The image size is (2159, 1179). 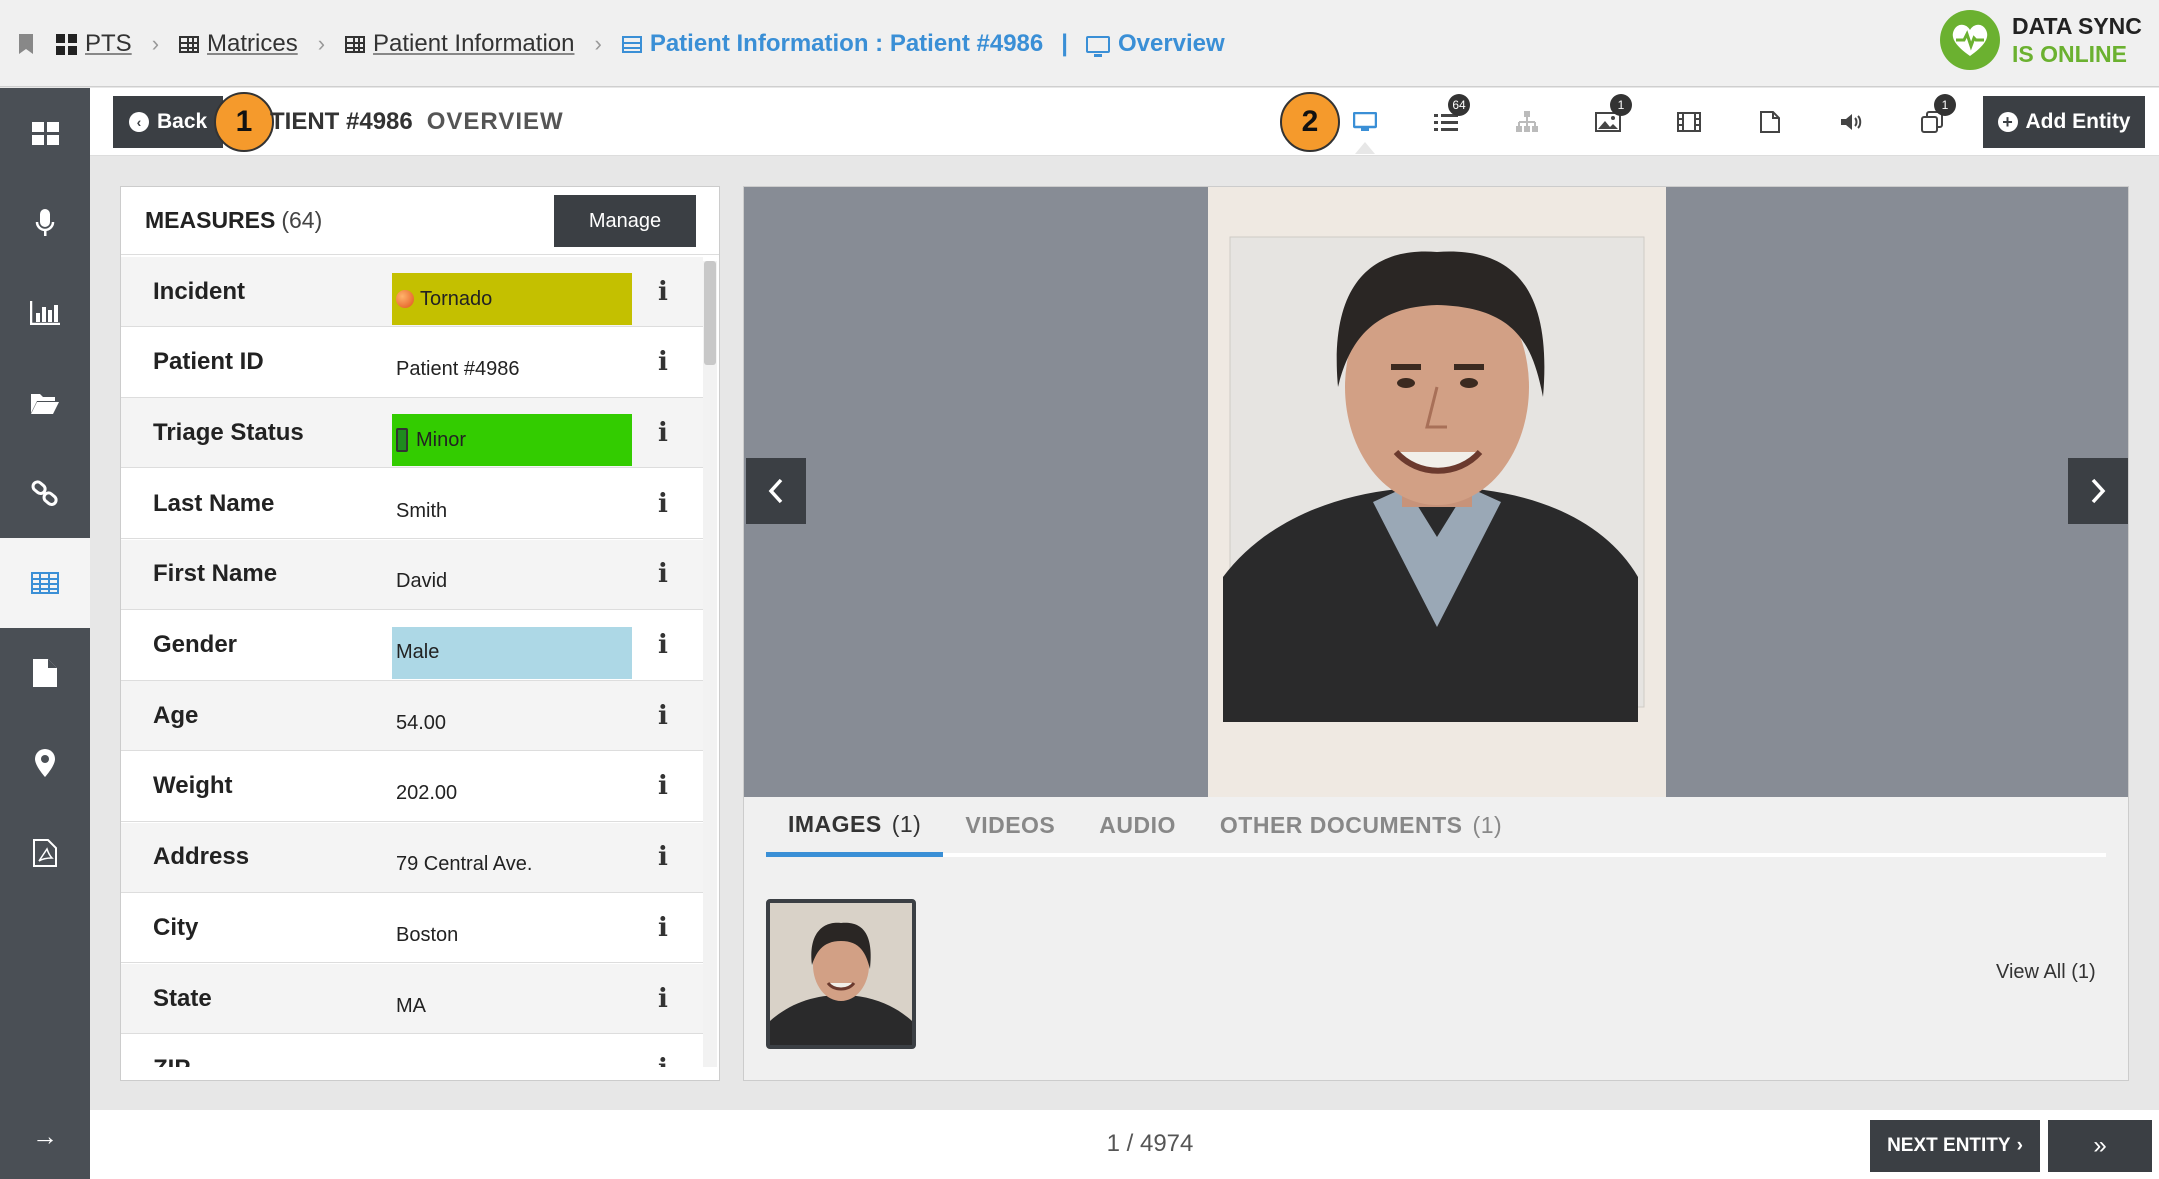 I want to click on sidebar-item-voice, so click(x=45, y=223).